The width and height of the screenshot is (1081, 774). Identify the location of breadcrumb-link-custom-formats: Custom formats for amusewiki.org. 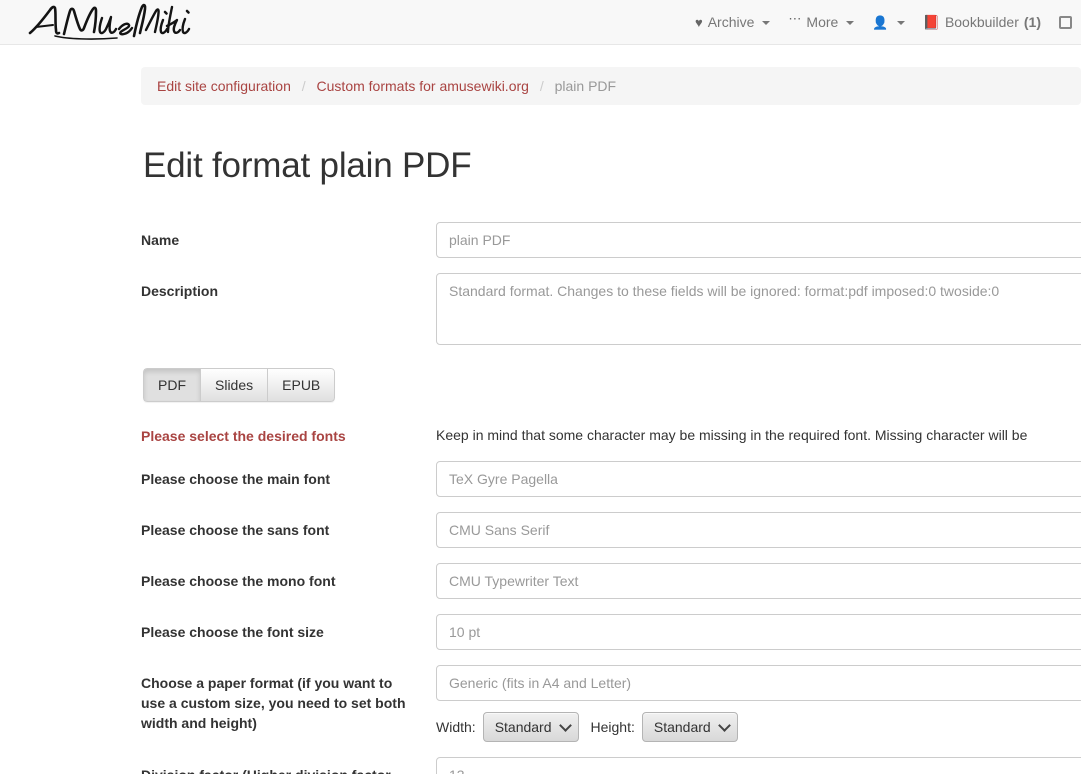
(423, 86).